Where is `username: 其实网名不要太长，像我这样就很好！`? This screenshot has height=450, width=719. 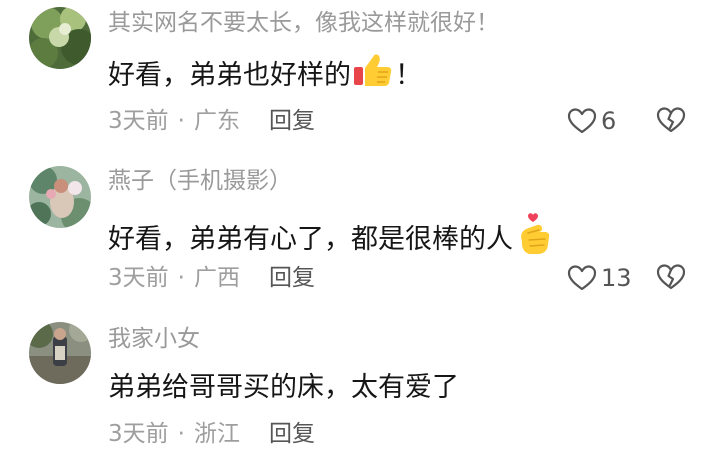 username: 其实网名不要太长，像我这样就很好！ is located at coordinates (303, 23).